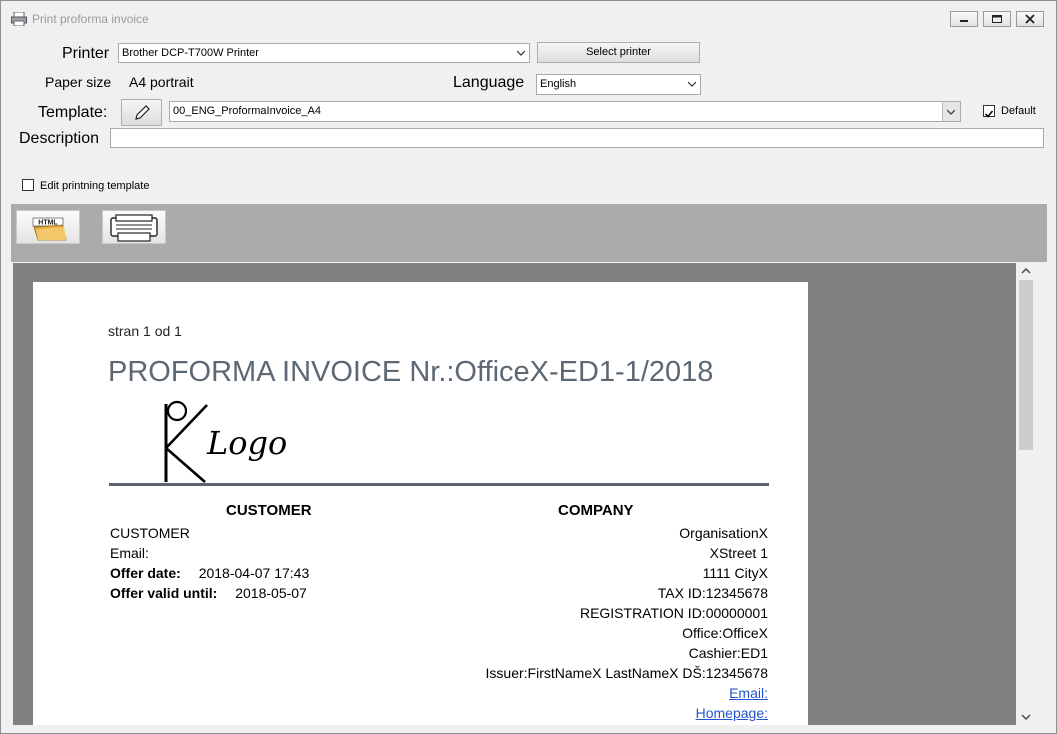 This screenshot has height=734, width=1057. Describe the element at coordinates (86, 53) in the screenshot. I see `printer-label: Printer` at that location.